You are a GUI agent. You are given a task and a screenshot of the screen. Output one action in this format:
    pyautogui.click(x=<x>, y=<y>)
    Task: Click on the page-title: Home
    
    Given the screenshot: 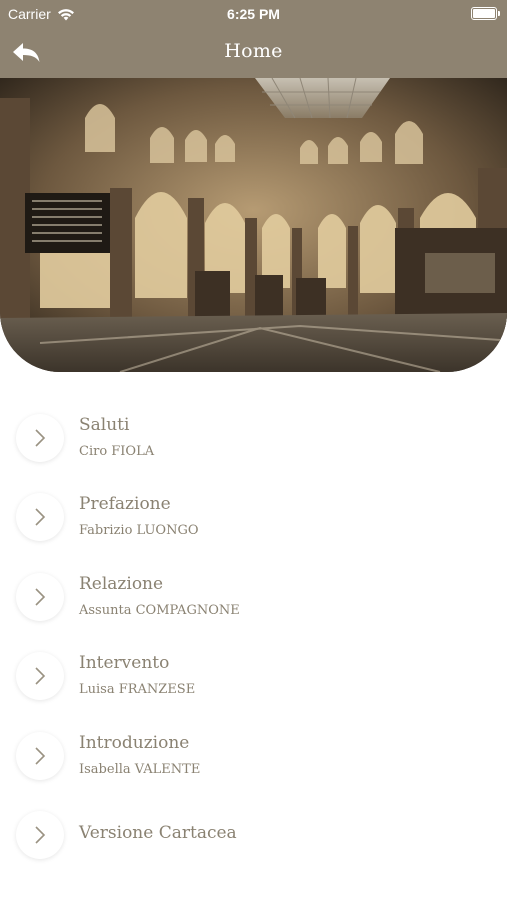 What is the action you would take?
    pyautogui.click(x=253, y=51)
    